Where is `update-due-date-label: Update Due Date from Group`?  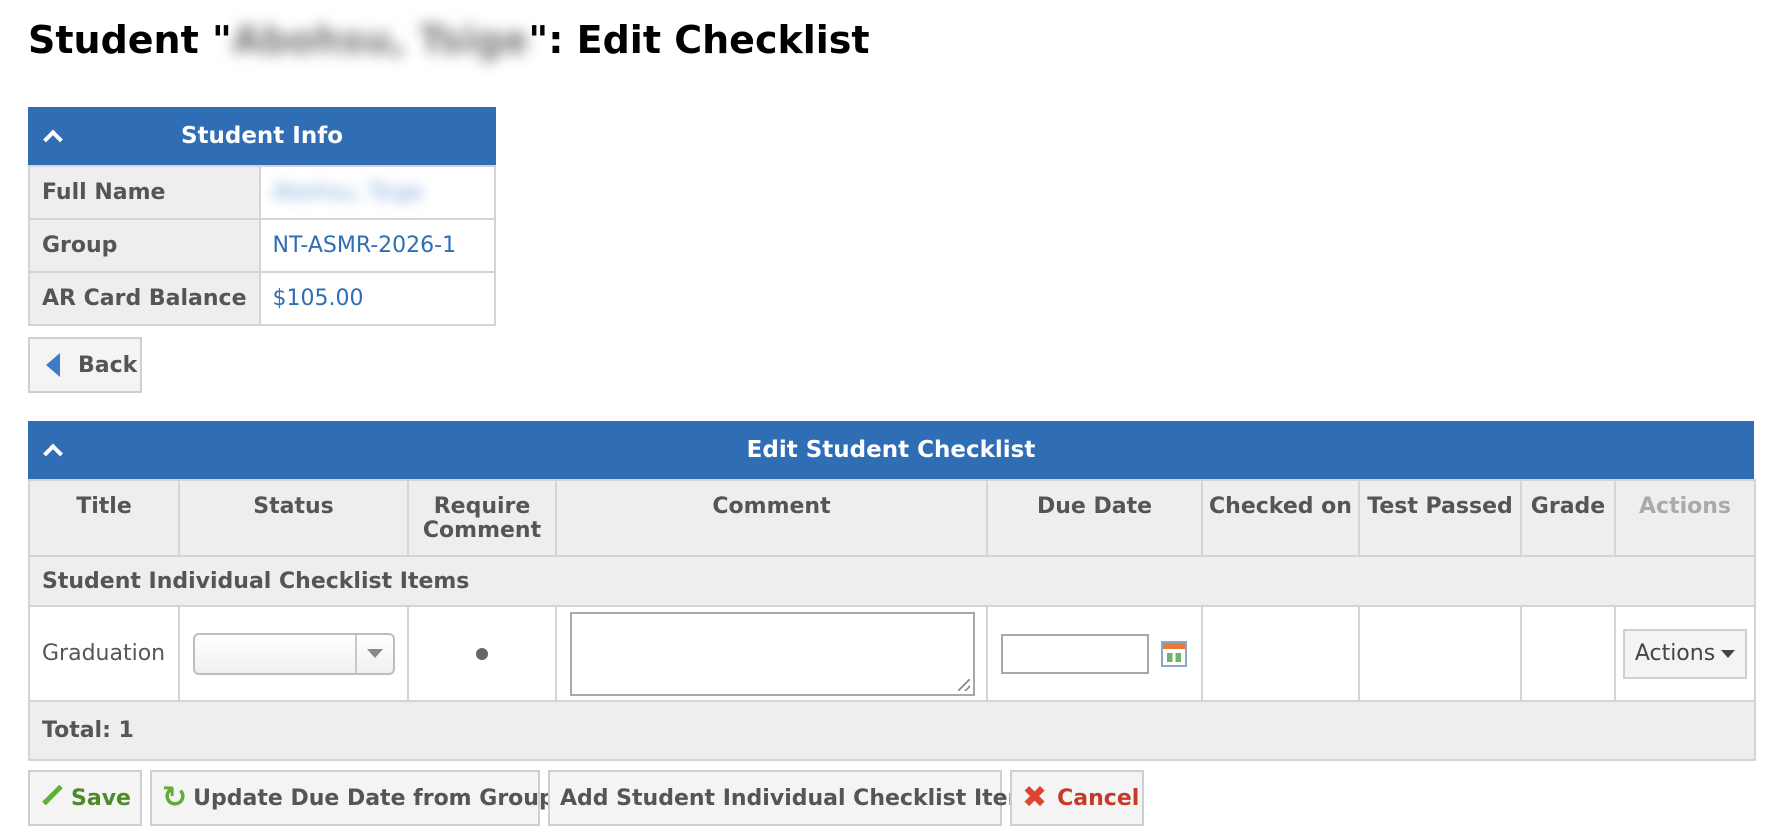
update-due-date-label: Update Due Date from Group is located at coordinates (374, 798).